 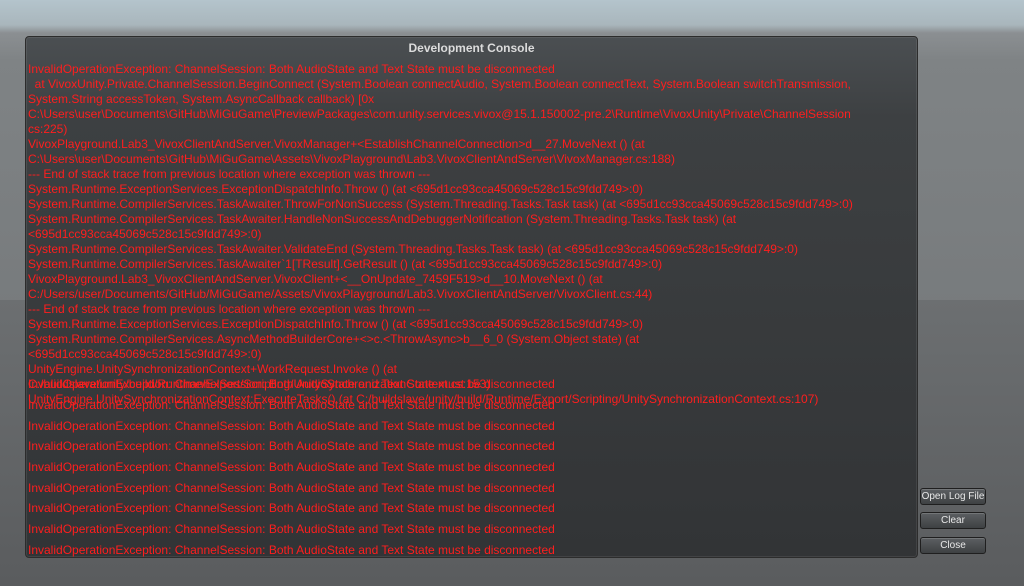 What do you see at coordinates (471, 48) in the screenshot?
I see `console-title: Development Console` at bounding box center [471, 48].